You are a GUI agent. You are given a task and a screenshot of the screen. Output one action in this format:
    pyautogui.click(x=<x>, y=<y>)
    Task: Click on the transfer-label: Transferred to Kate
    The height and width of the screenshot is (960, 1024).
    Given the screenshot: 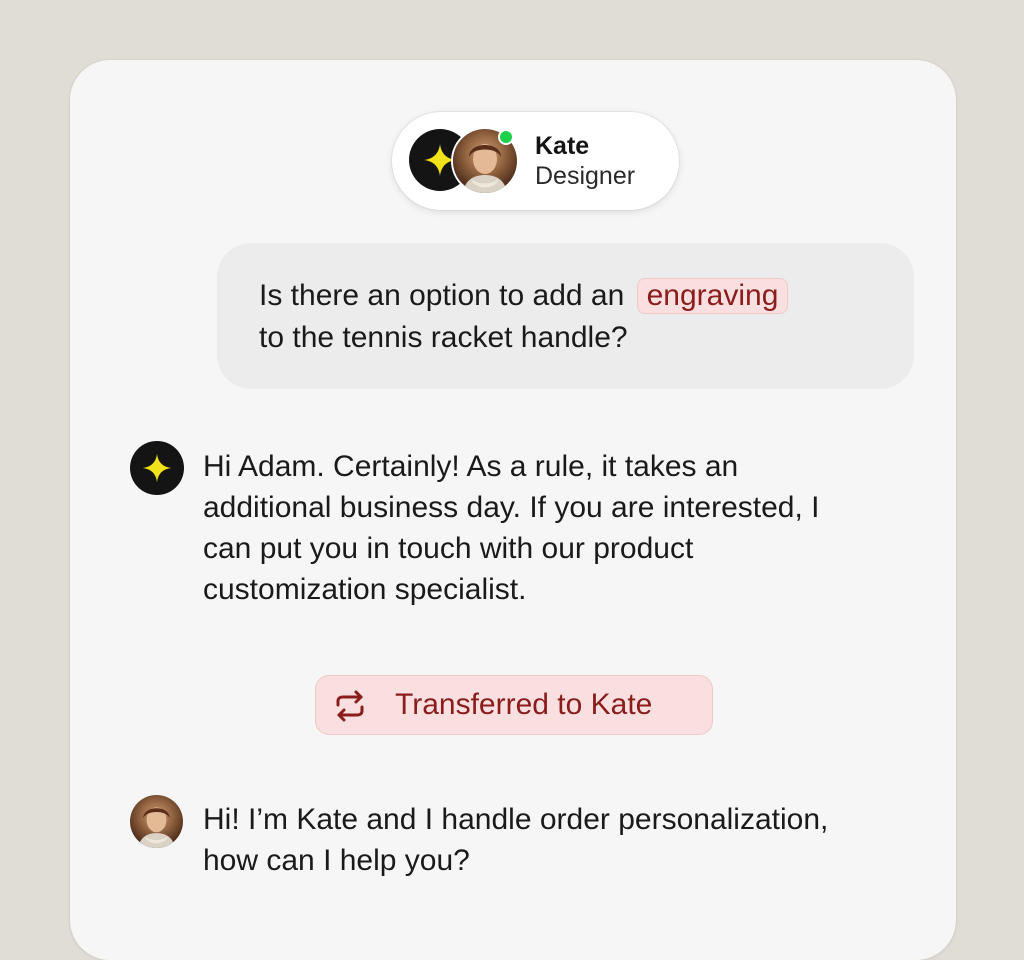 What is the action you would take?
    pyautogui.click(x=524, y=704)
    